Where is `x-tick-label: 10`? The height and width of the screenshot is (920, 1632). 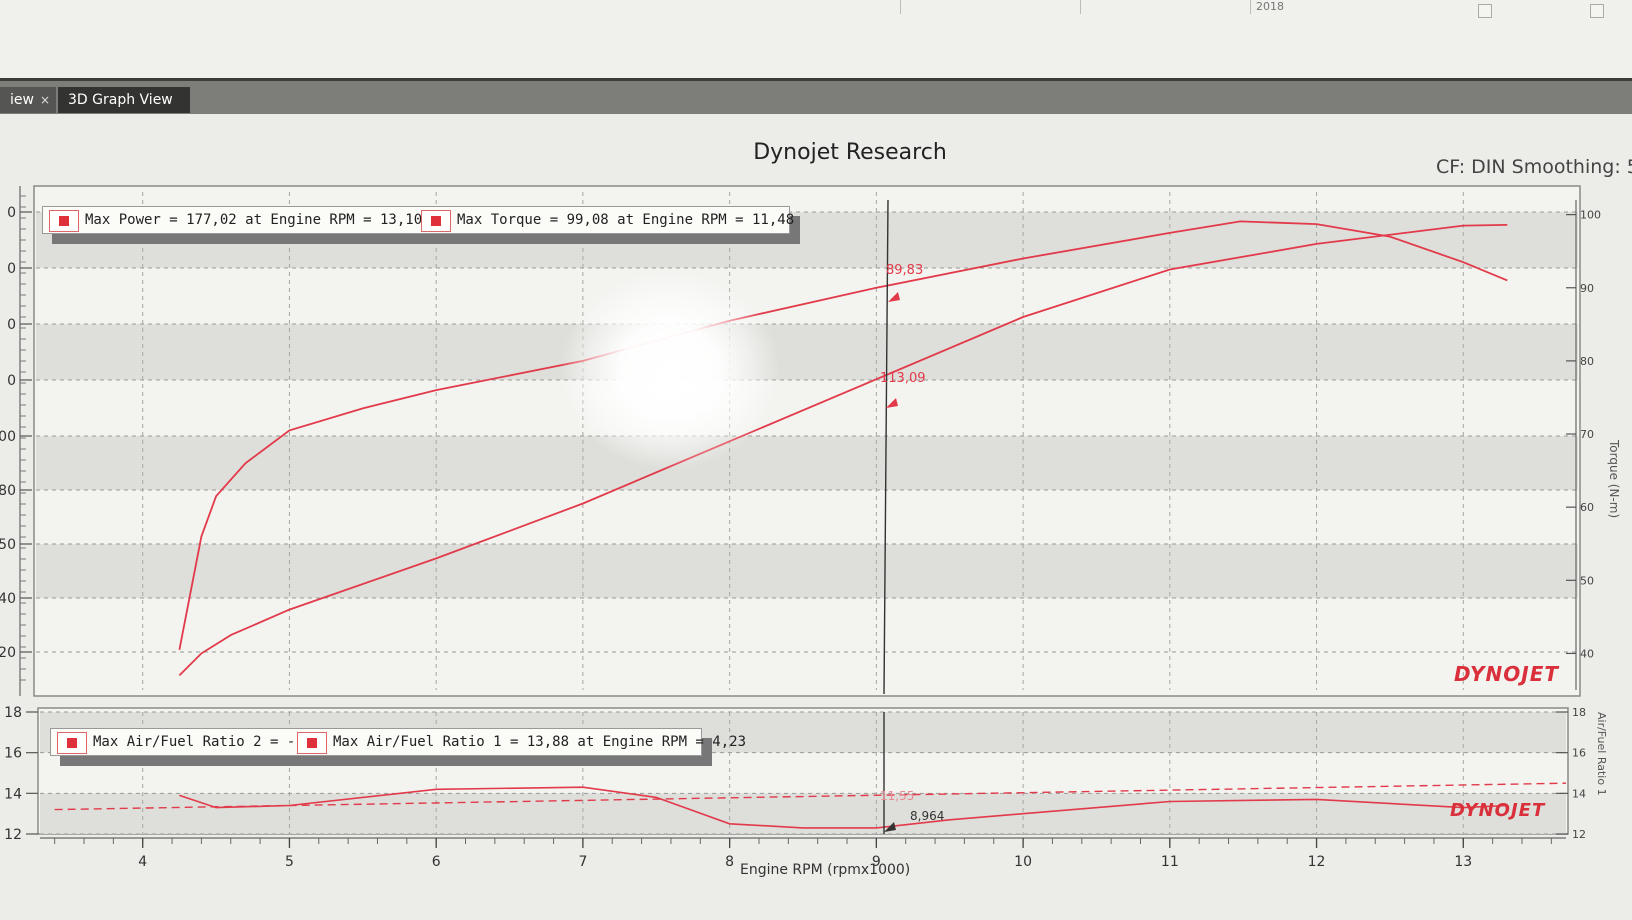
x-tick-label: 10 is located at coordinates (1023, 862).